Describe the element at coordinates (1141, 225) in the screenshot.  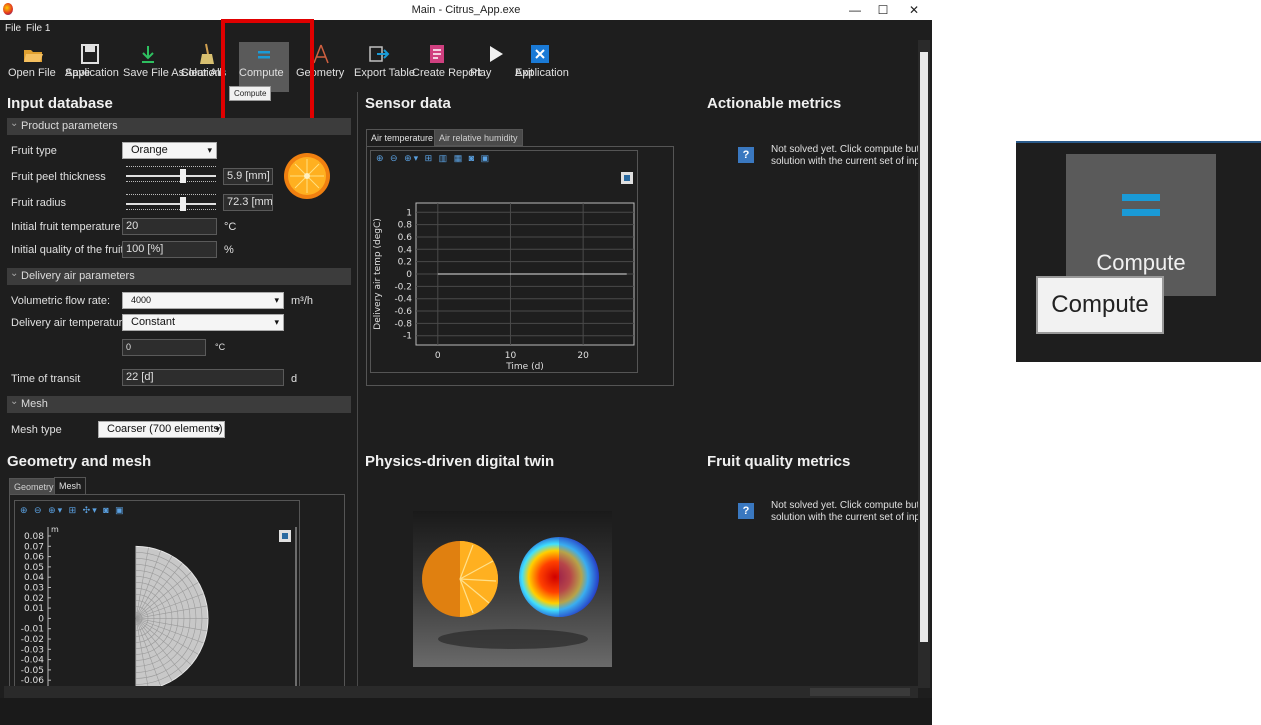
I see `compute-button-zoomed: Compute` at that location.